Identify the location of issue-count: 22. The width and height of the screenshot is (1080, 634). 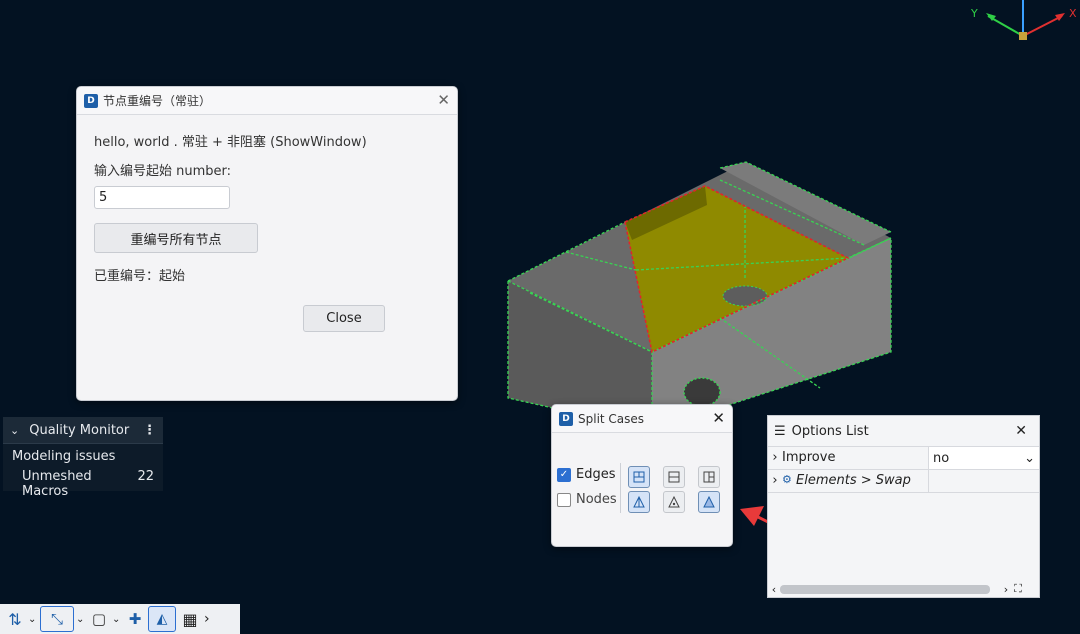
(145, 476).